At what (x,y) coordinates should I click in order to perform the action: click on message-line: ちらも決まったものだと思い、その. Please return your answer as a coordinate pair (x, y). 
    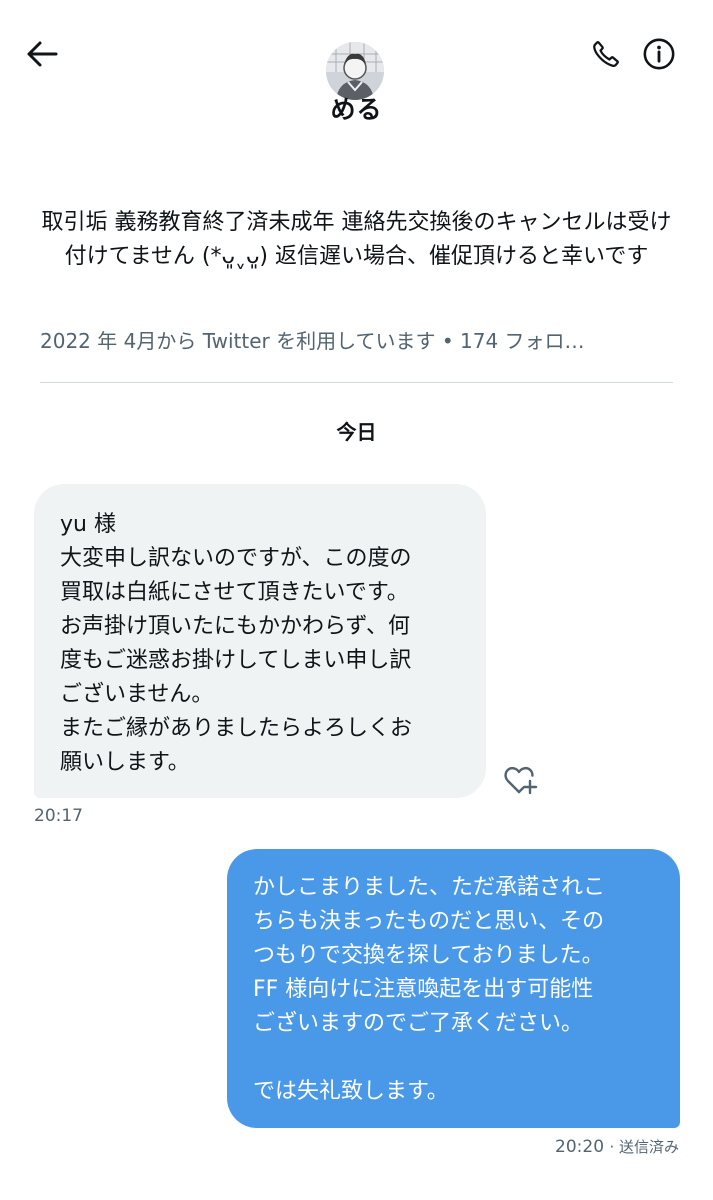
    Looking at the image, I should click on (429, 921).